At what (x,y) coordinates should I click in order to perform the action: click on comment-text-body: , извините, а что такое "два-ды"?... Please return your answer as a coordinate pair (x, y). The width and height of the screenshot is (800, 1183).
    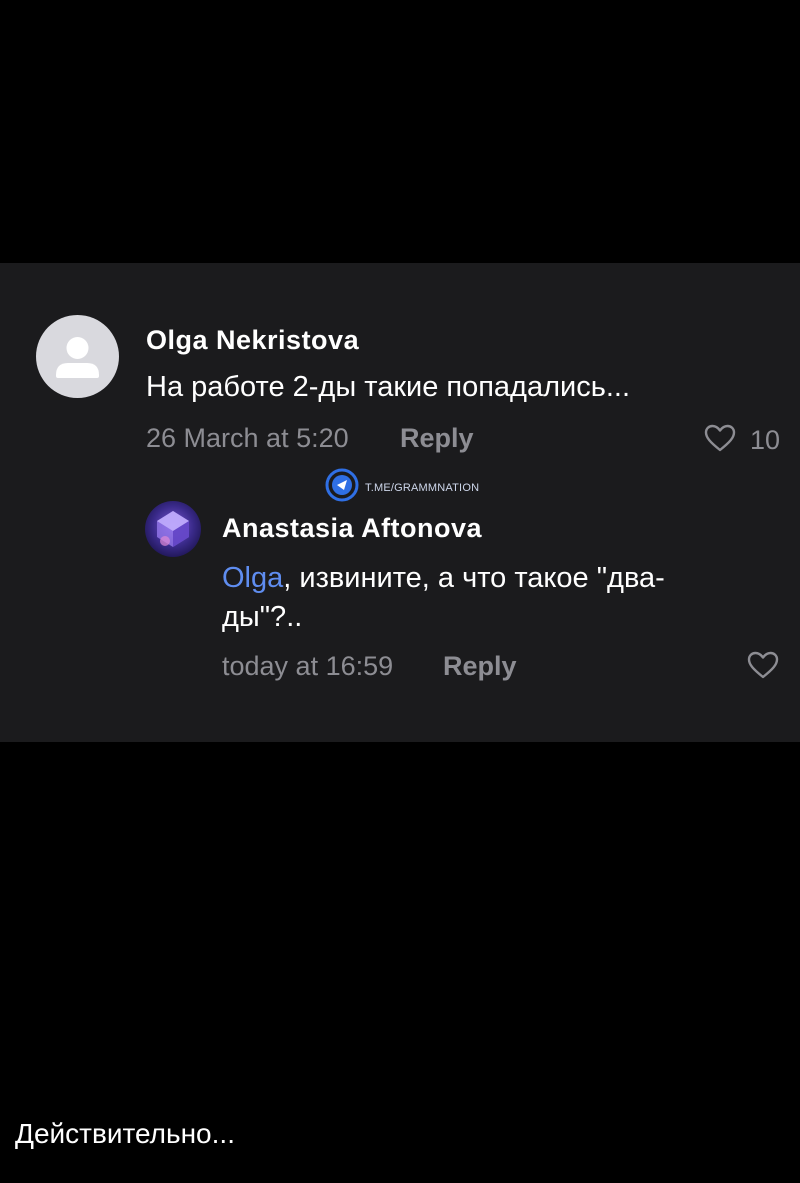
    Looking at the image, I should click on (443, 597).